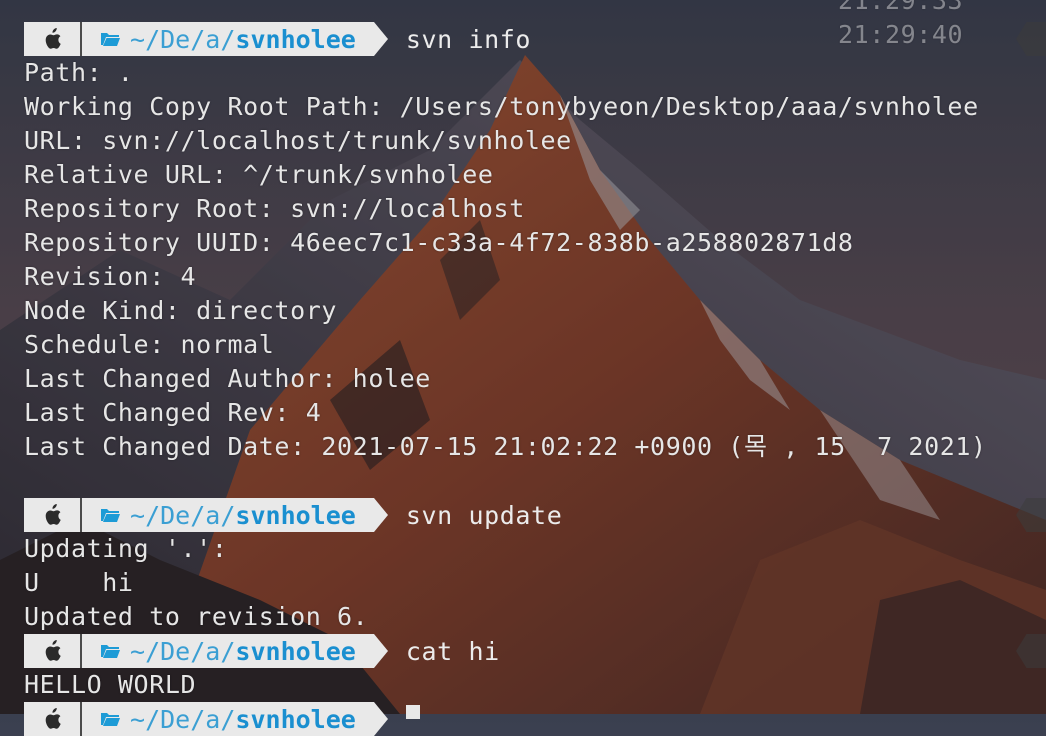  Describe the element at coordinates (901, 34) in the screenshot. I see `right-prompt-time: 21:29:40` at that location.